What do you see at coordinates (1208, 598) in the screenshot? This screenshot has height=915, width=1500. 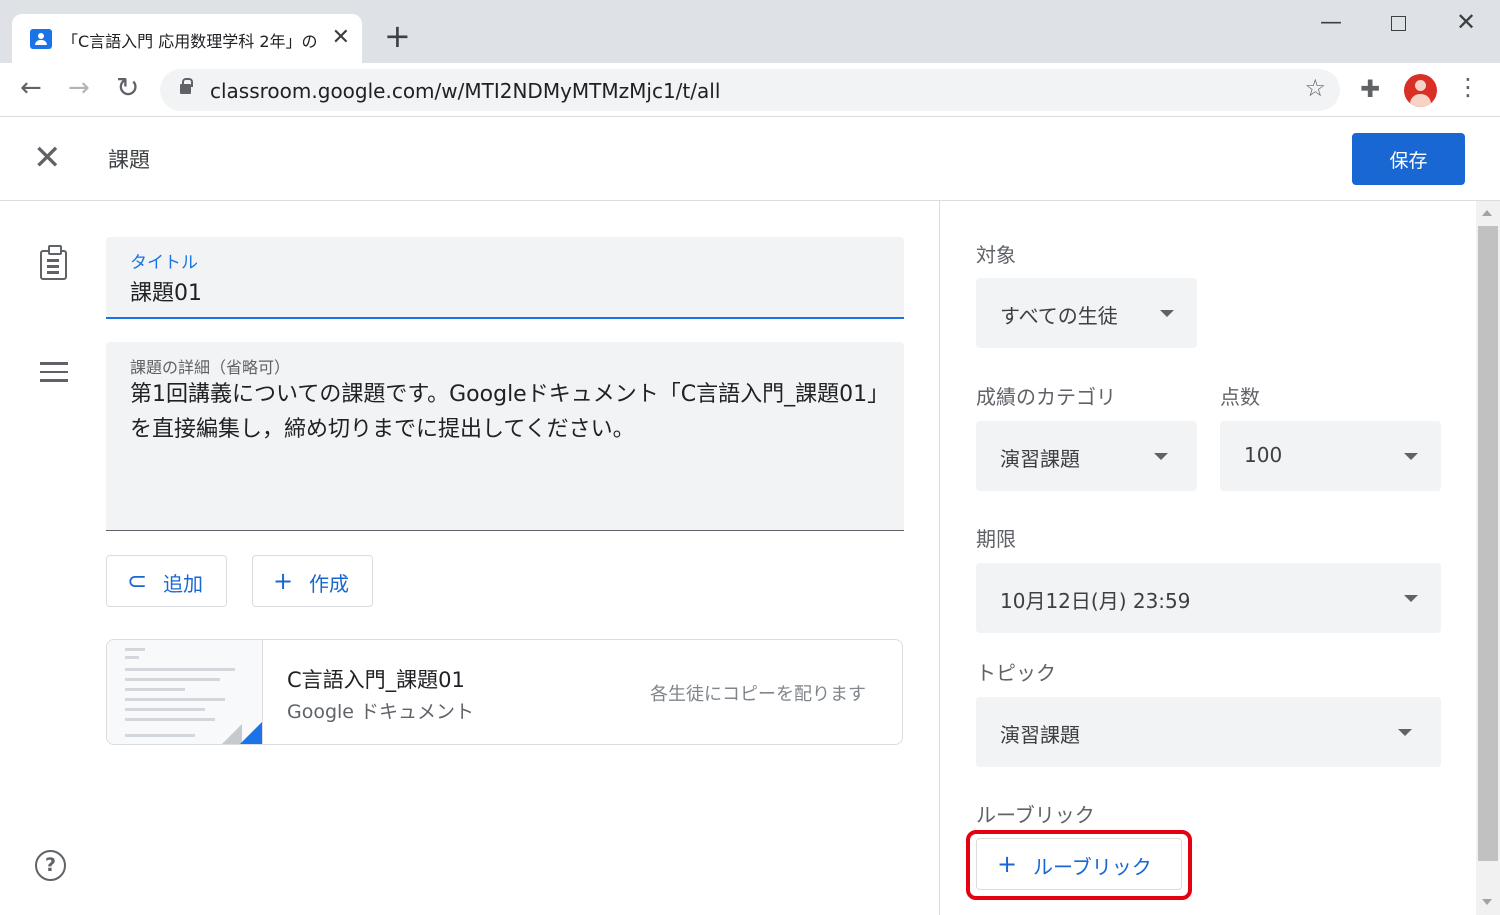 I see `due-select: 10月12日(月) 23:59` at bounding box center [1208, 598].